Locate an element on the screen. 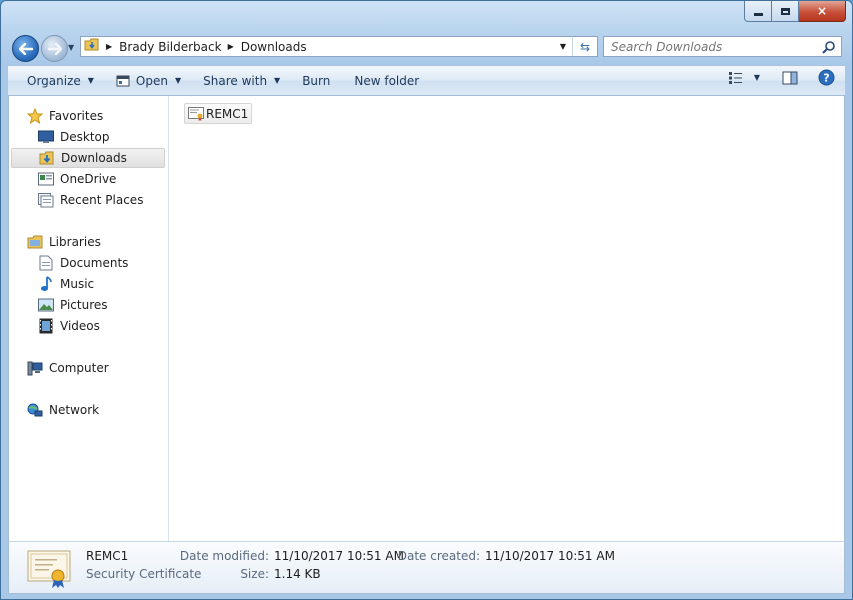  size-value: 1.14 KB is located at coordinates (297, 574).